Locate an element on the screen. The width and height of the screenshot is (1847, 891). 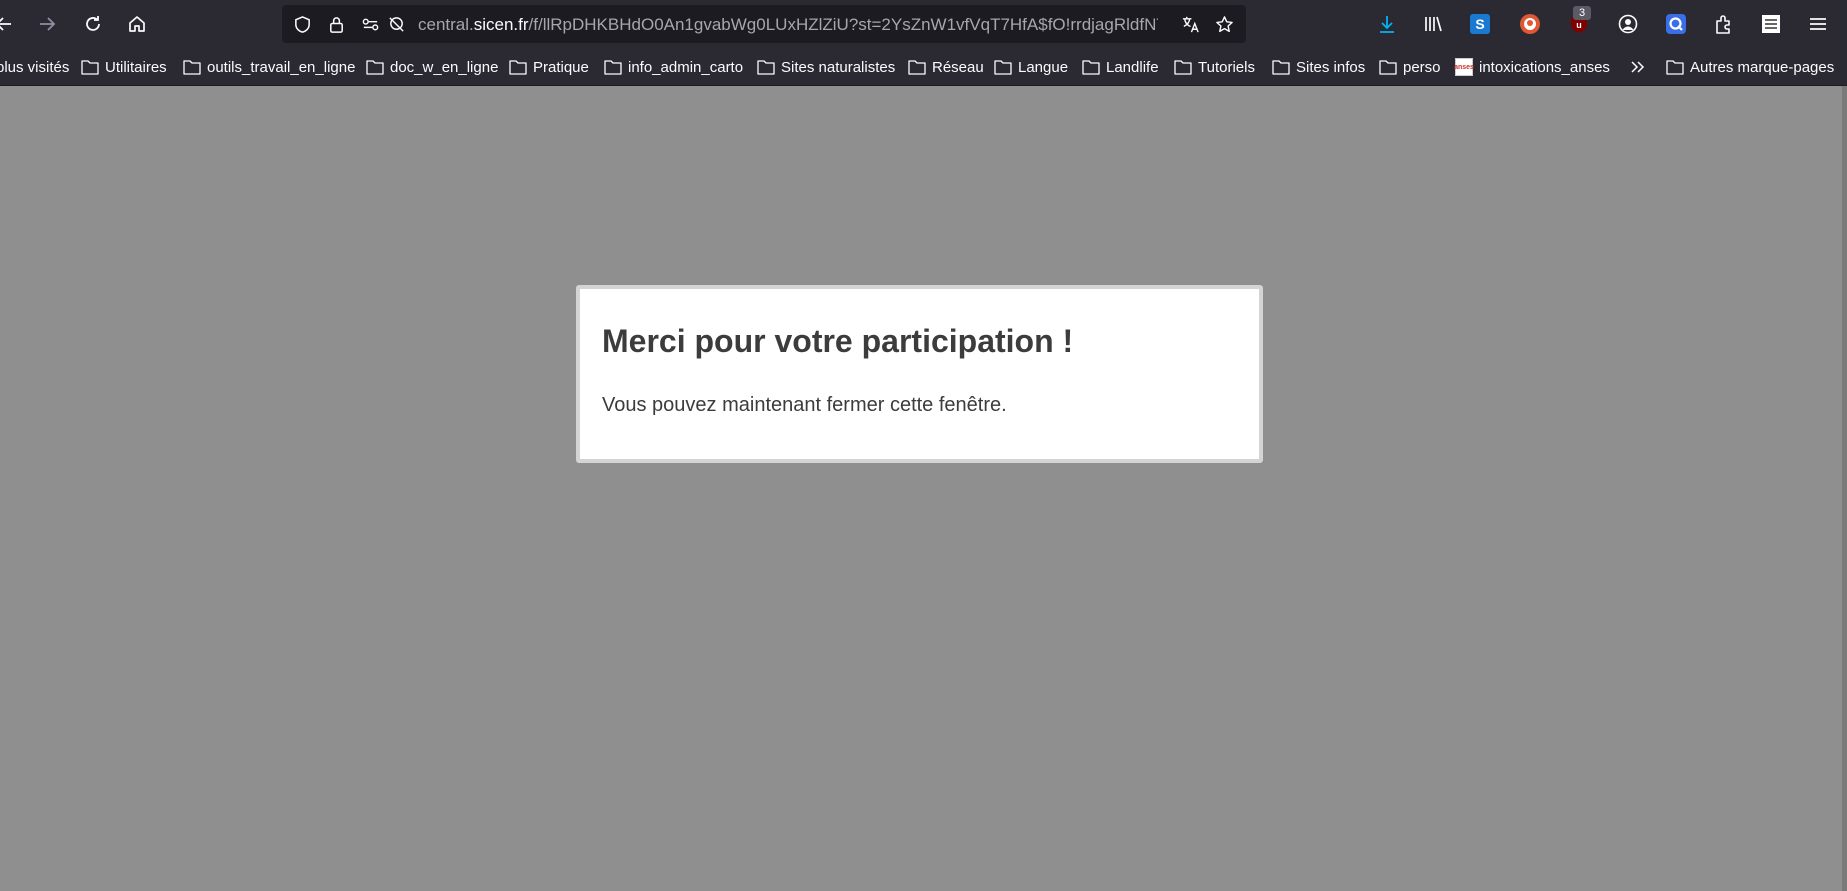
download-icon is located at coordinates (1387, 24).